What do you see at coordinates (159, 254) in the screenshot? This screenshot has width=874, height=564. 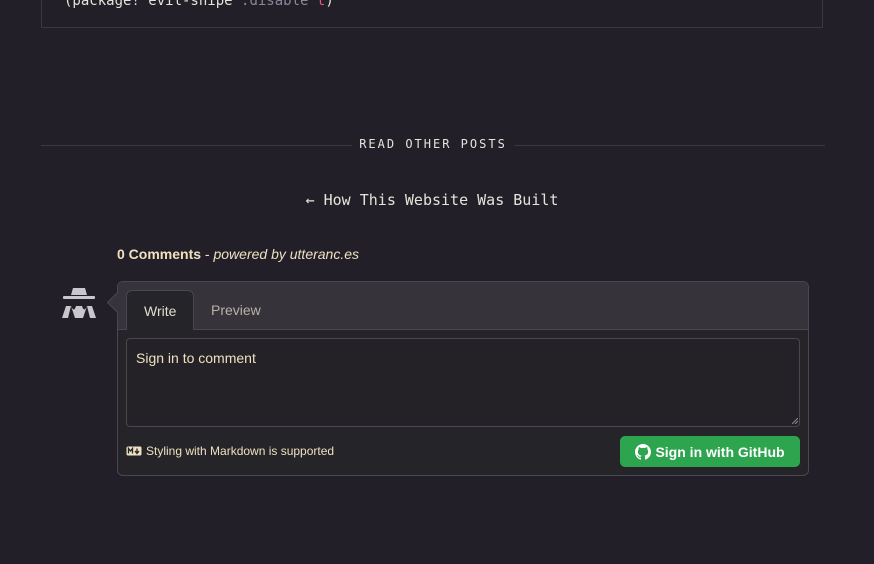 I see `comment-count-label: 0 Comments` at bounding box center [159, 254].